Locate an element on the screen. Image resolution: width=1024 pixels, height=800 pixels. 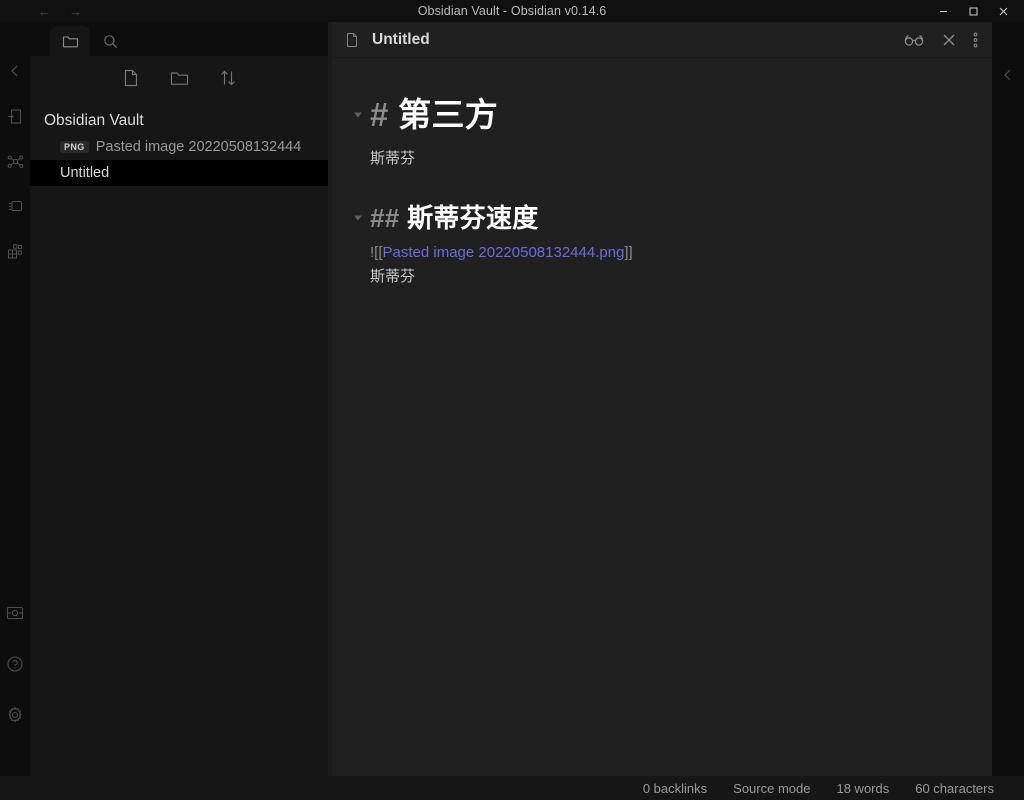
file-label: Pasted image 20220508132444 is located at coordinates (198, 147).